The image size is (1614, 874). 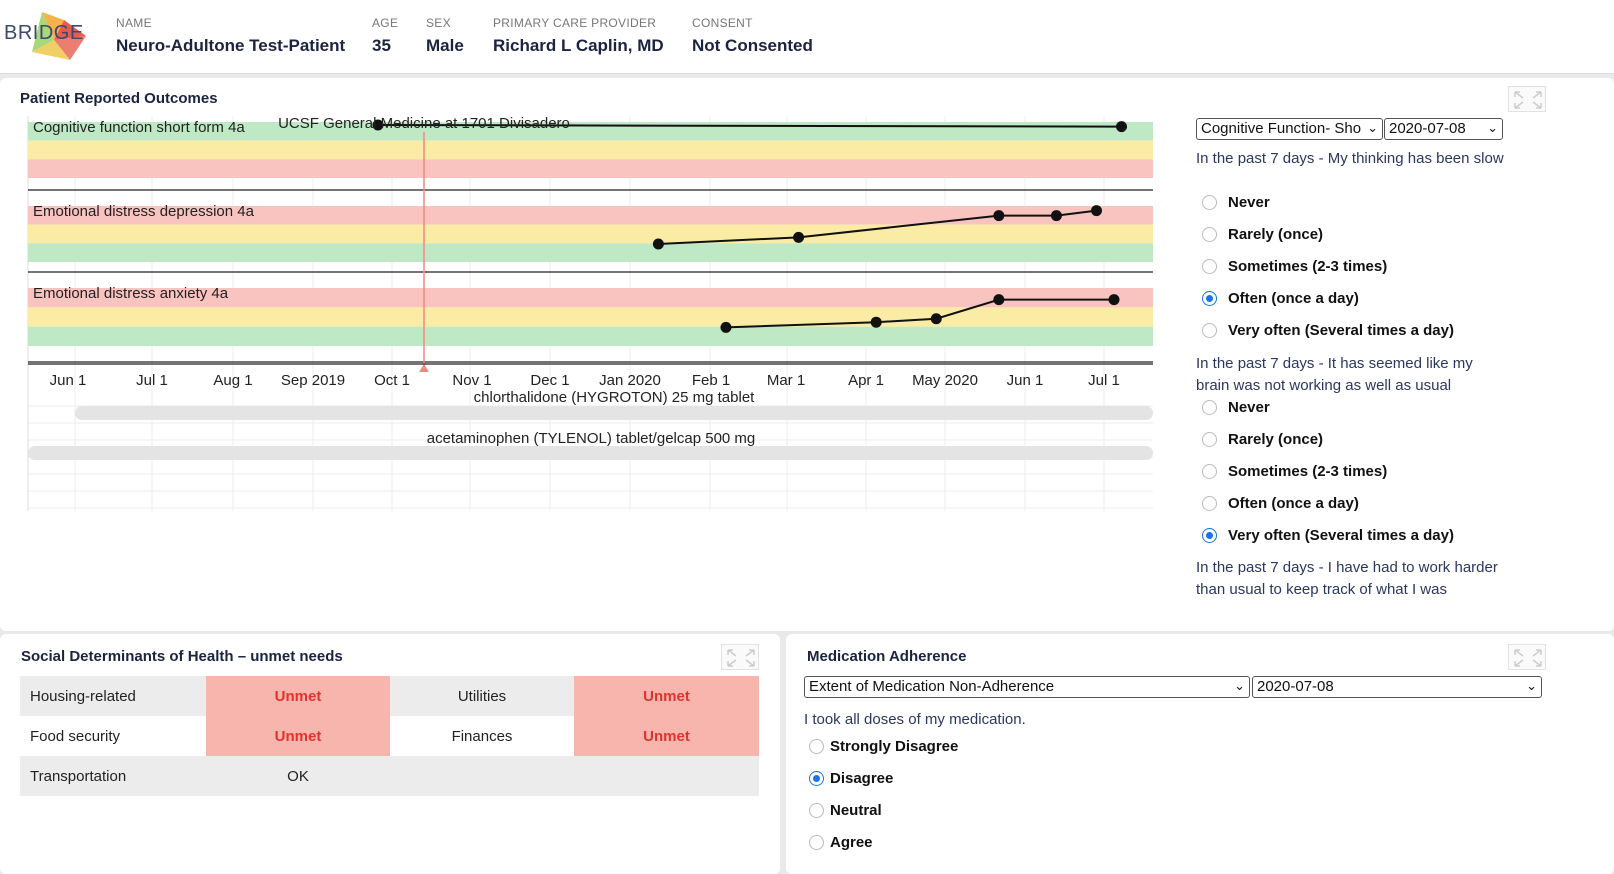 I want to click on consent-field: CONSENT Not Consented, so click(x=752, y=36).